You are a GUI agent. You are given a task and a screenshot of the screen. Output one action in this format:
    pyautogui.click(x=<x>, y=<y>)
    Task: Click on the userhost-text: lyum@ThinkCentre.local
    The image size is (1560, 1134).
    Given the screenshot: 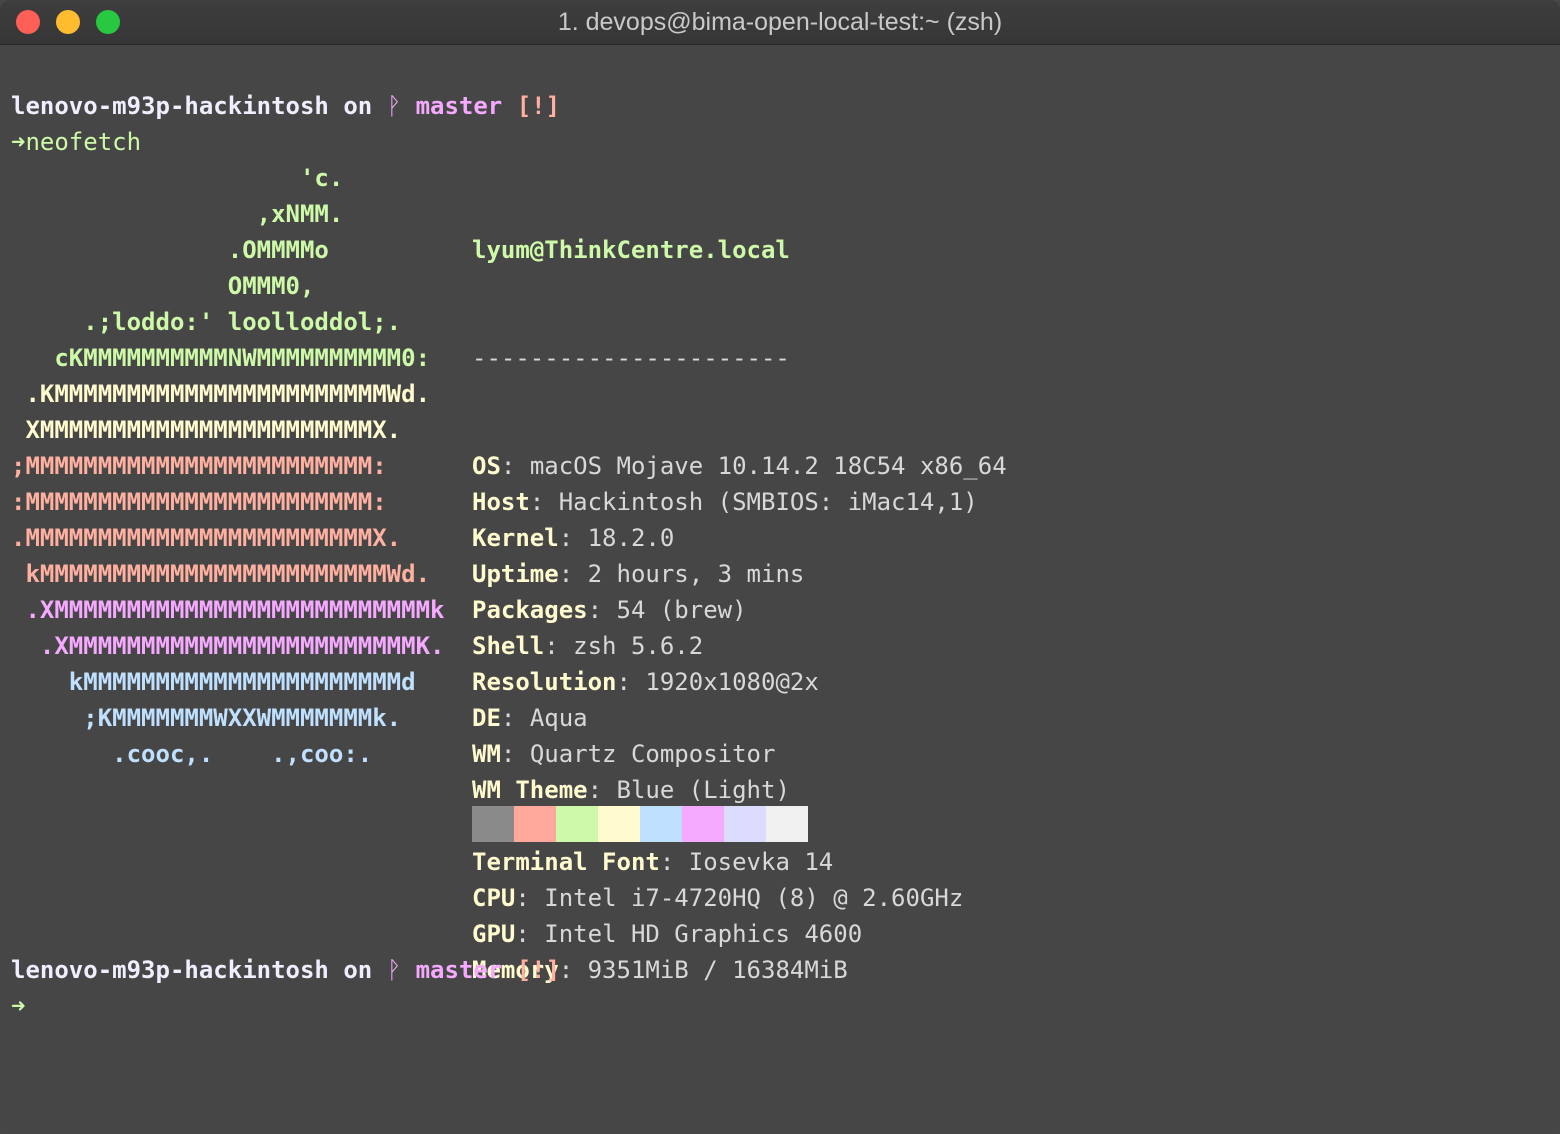 What is the action you would take?
    pyautogui.click(x=631, y=250)
    